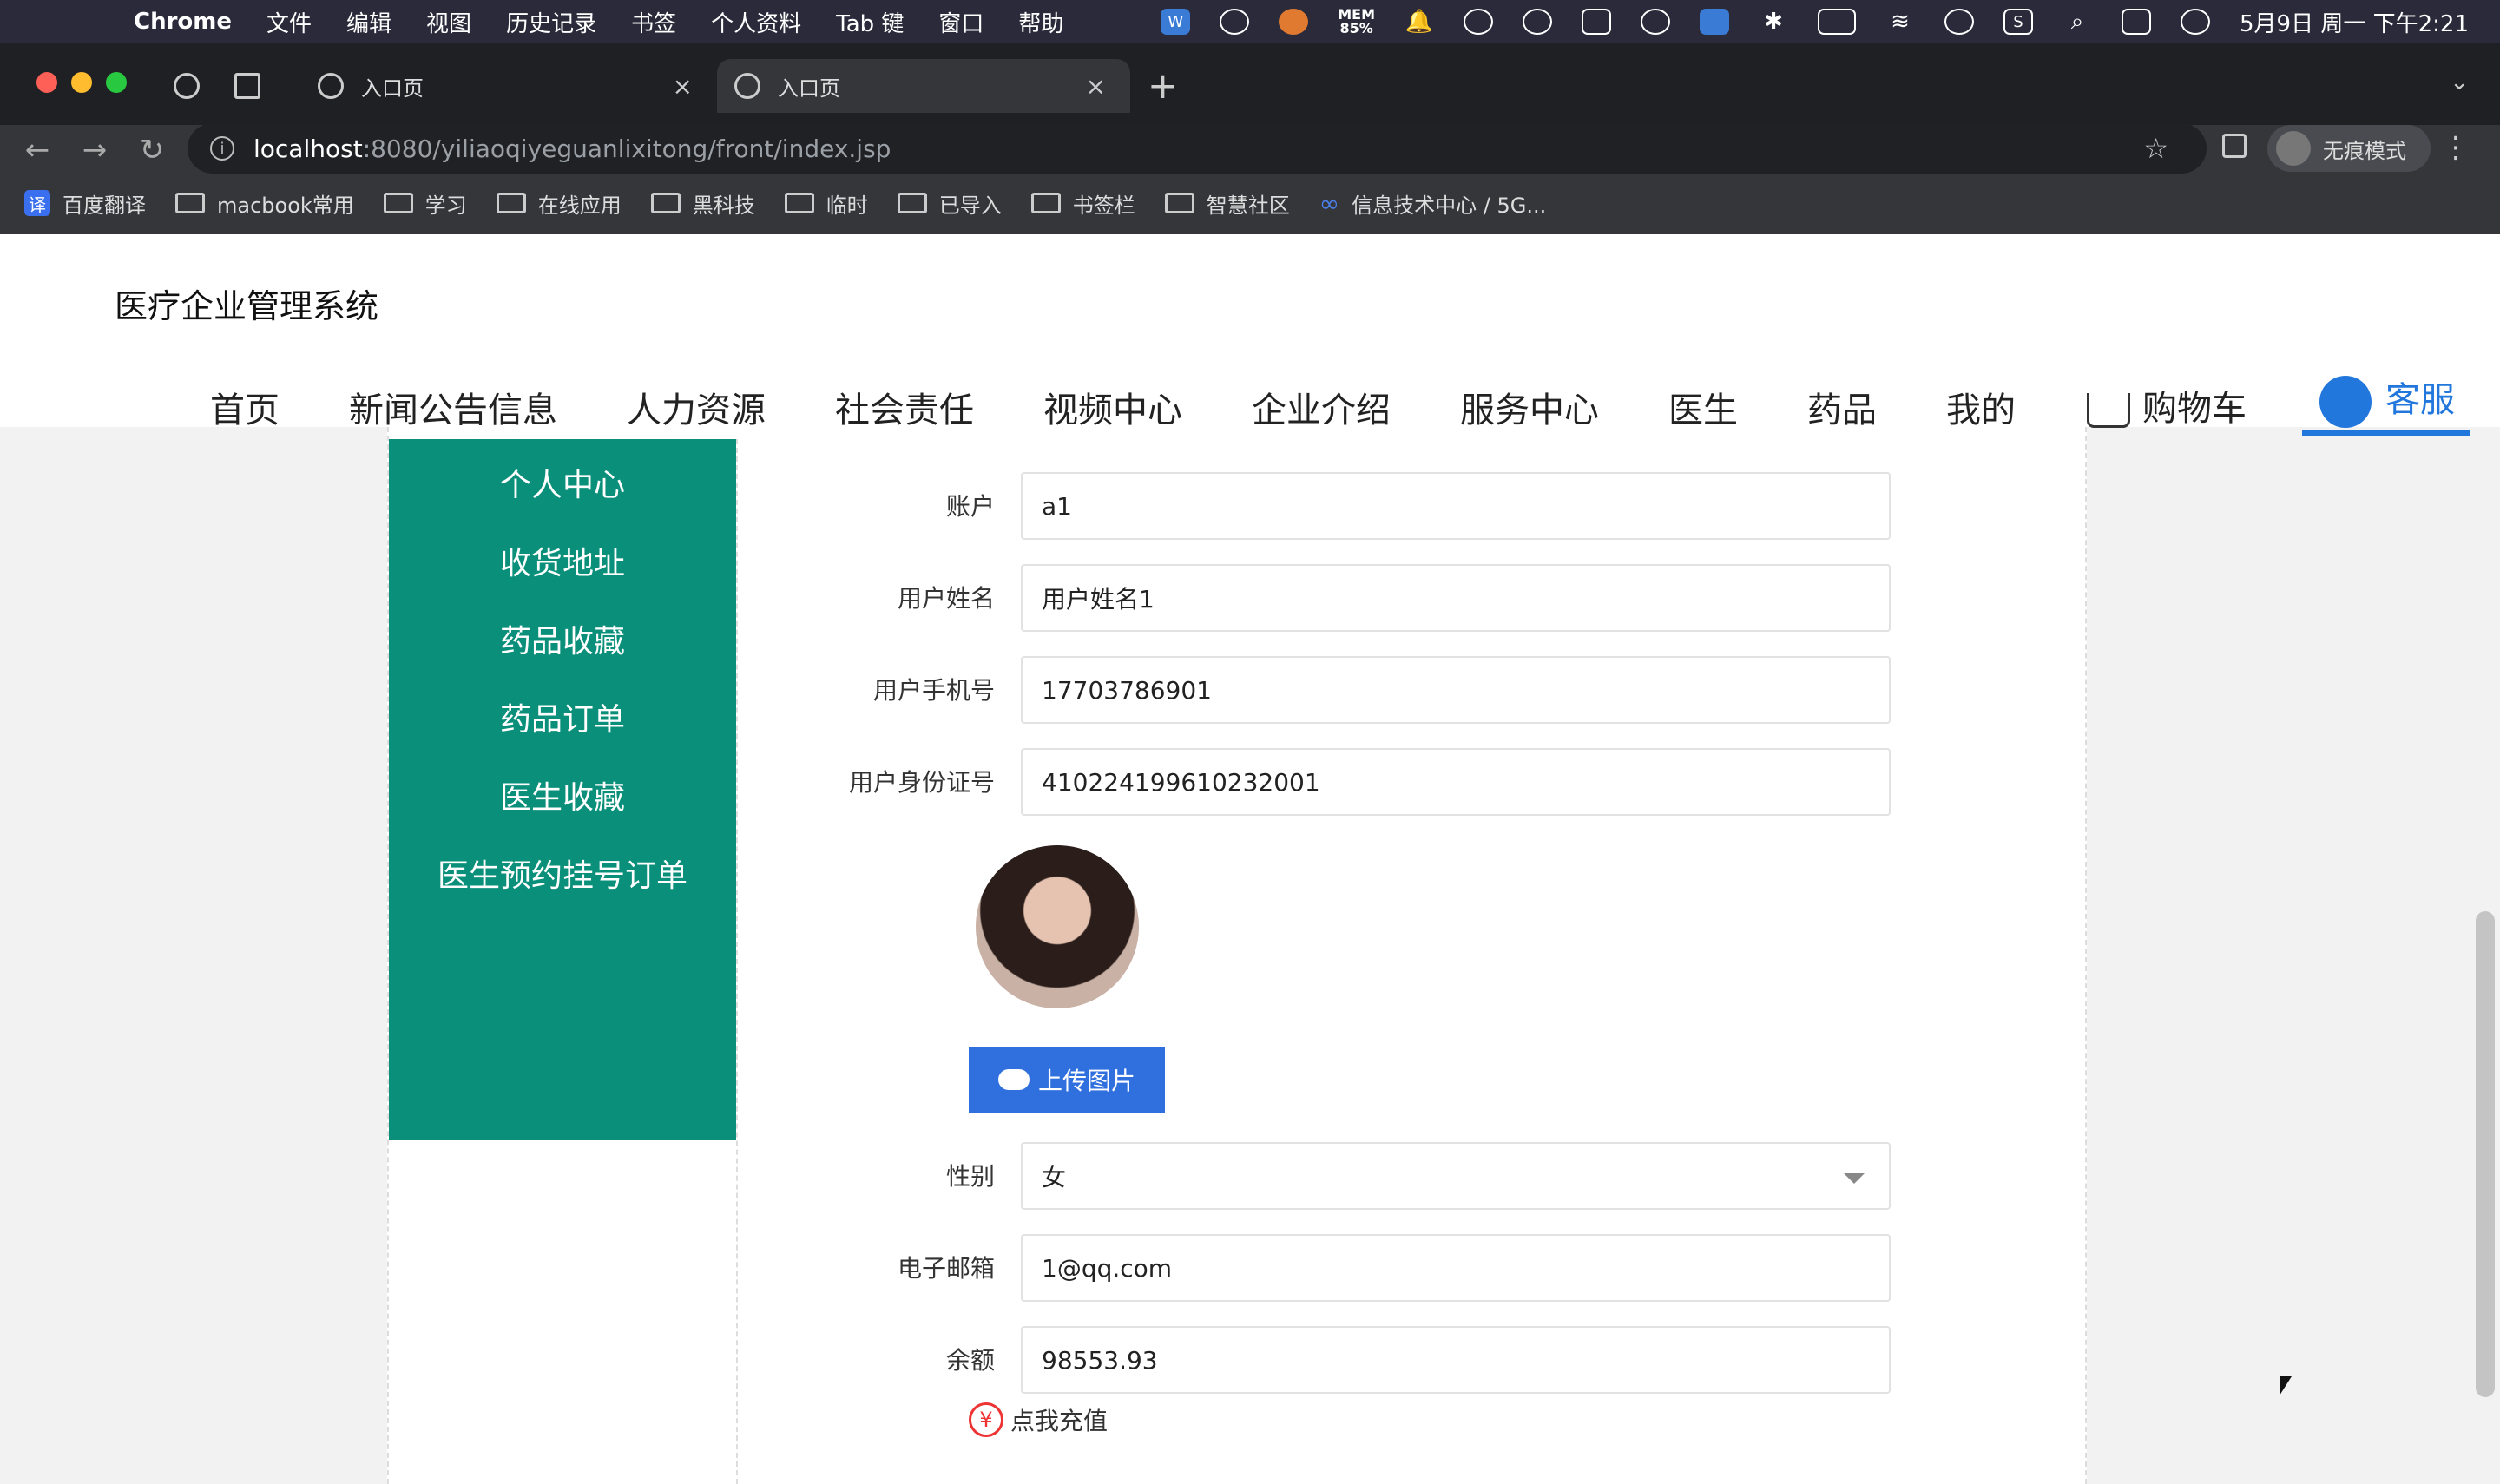 The image size is (2500, 1484). Describe the element at coordinates (653, 22) in the screenshot. I see `menu-bookmarks: 书签` at that location.